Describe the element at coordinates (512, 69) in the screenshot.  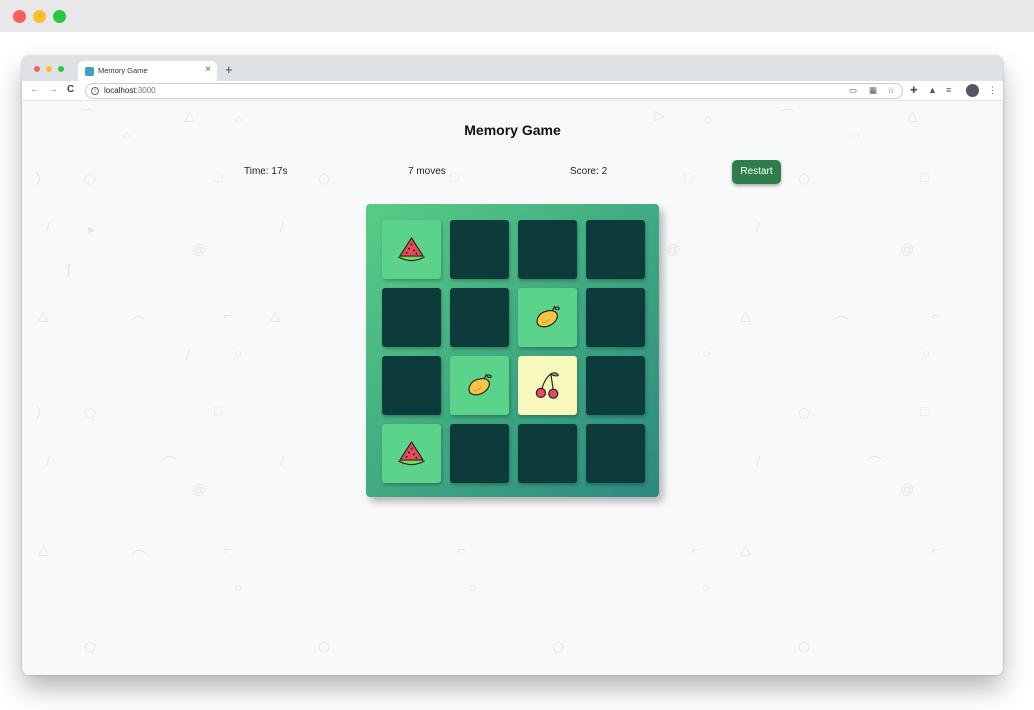
I see `tab-strip: Memory Game × +` at that location.